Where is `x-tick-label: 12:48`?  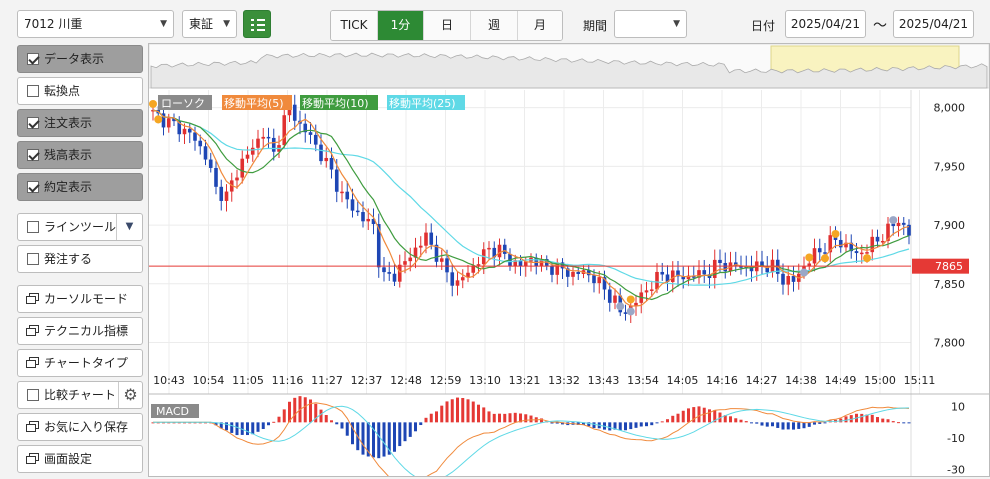
x-tick-label: 12:48 is located at coordinates (406, 380).